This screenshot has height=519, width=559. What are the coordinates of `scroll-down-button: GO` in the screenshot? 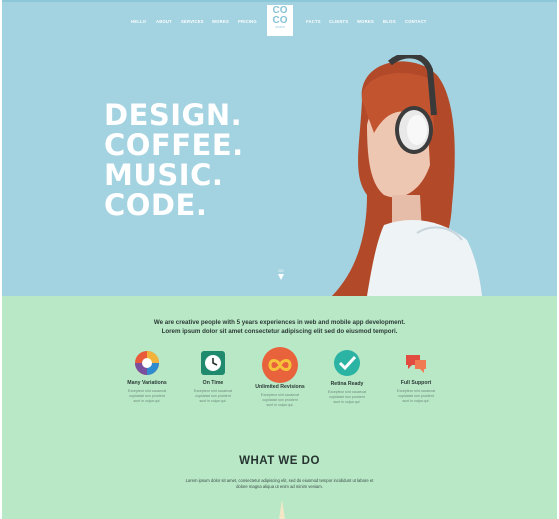 It's located at (281, 274).